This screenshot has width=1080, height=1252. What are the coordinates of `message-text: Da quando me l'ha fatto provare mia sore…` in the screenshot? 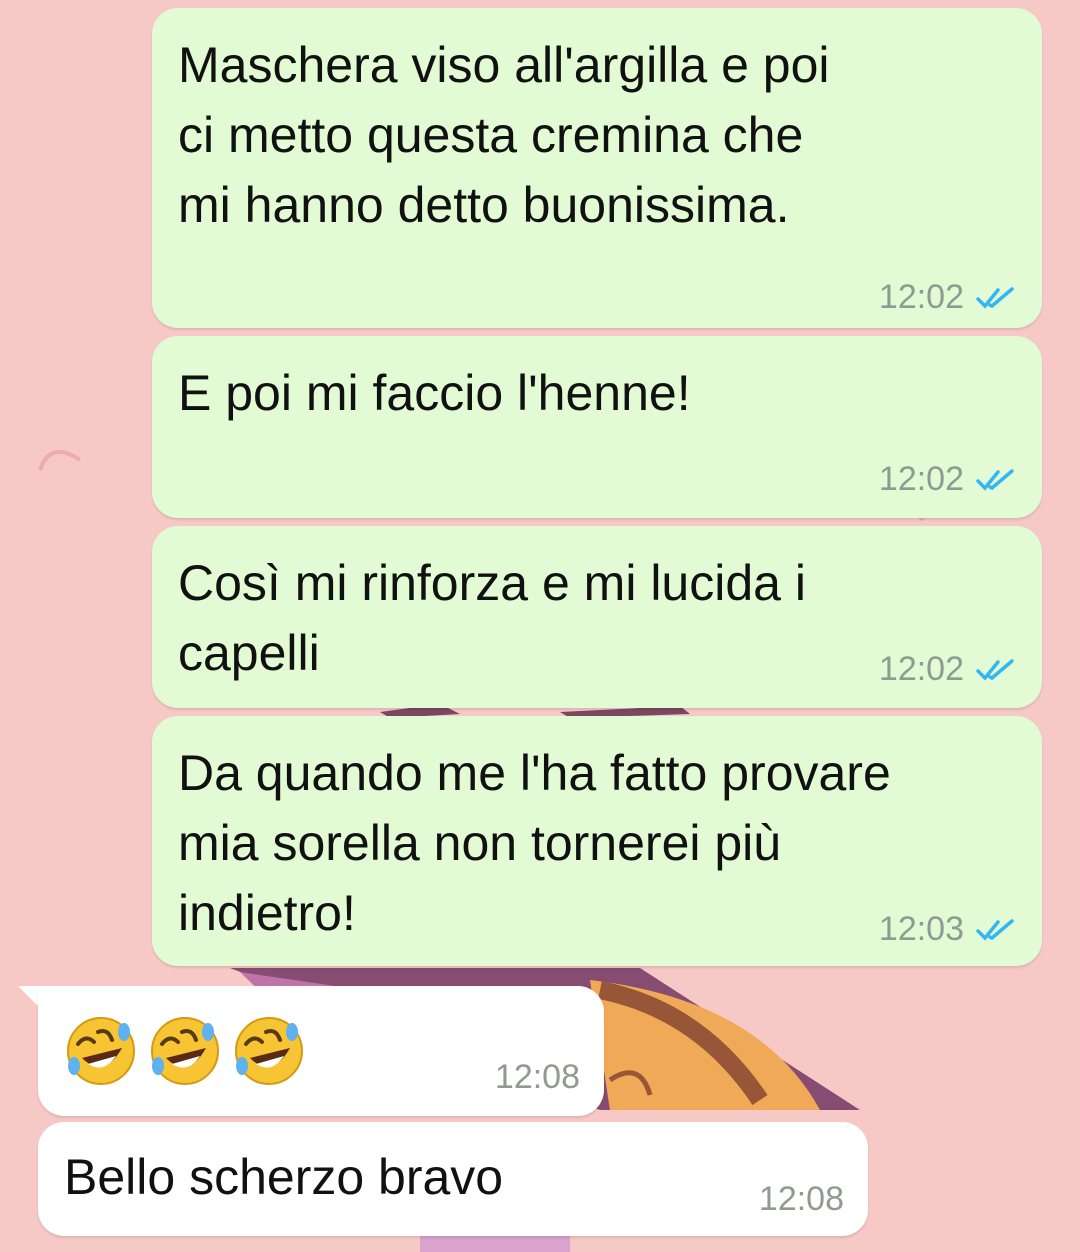 It's located at (534, 843).